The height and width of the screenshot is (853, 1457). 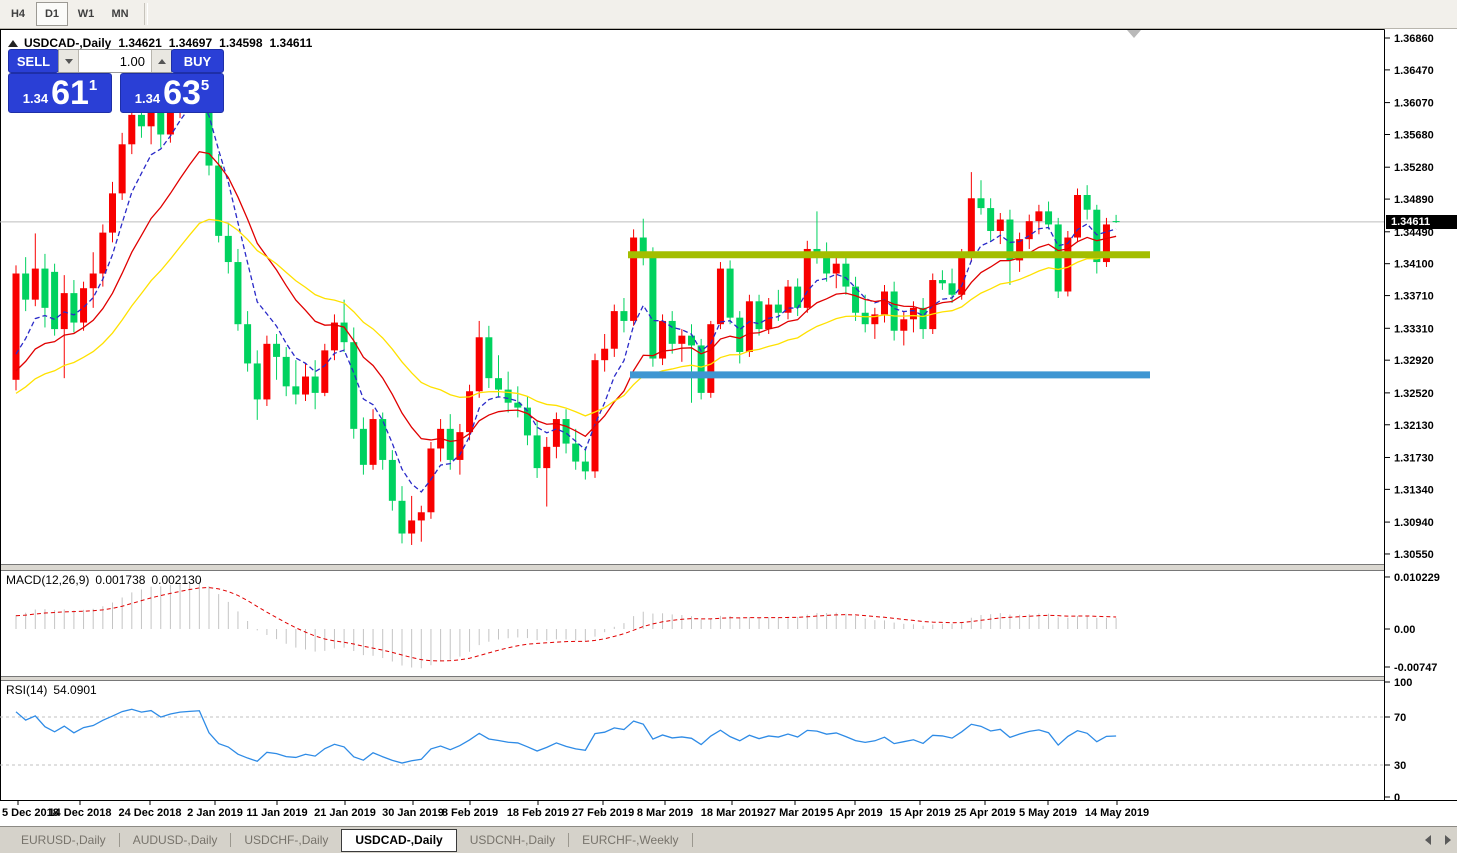 I want to click on tab-eurchf: EURCHF-,Weekly, so click(x=630, y=840).